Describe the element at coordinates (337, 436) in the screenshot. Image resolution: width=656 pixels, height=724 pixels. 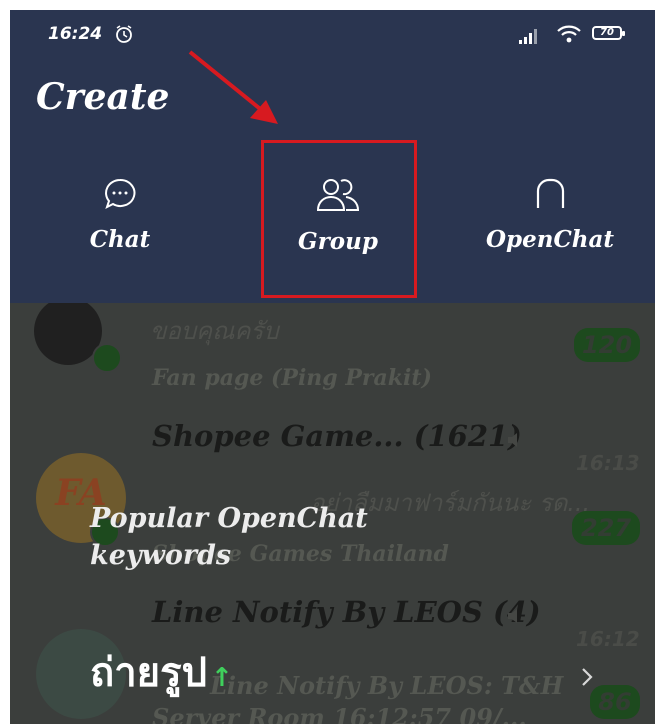
I see `list-item-name: Shopee Game... (1621)` at that location.